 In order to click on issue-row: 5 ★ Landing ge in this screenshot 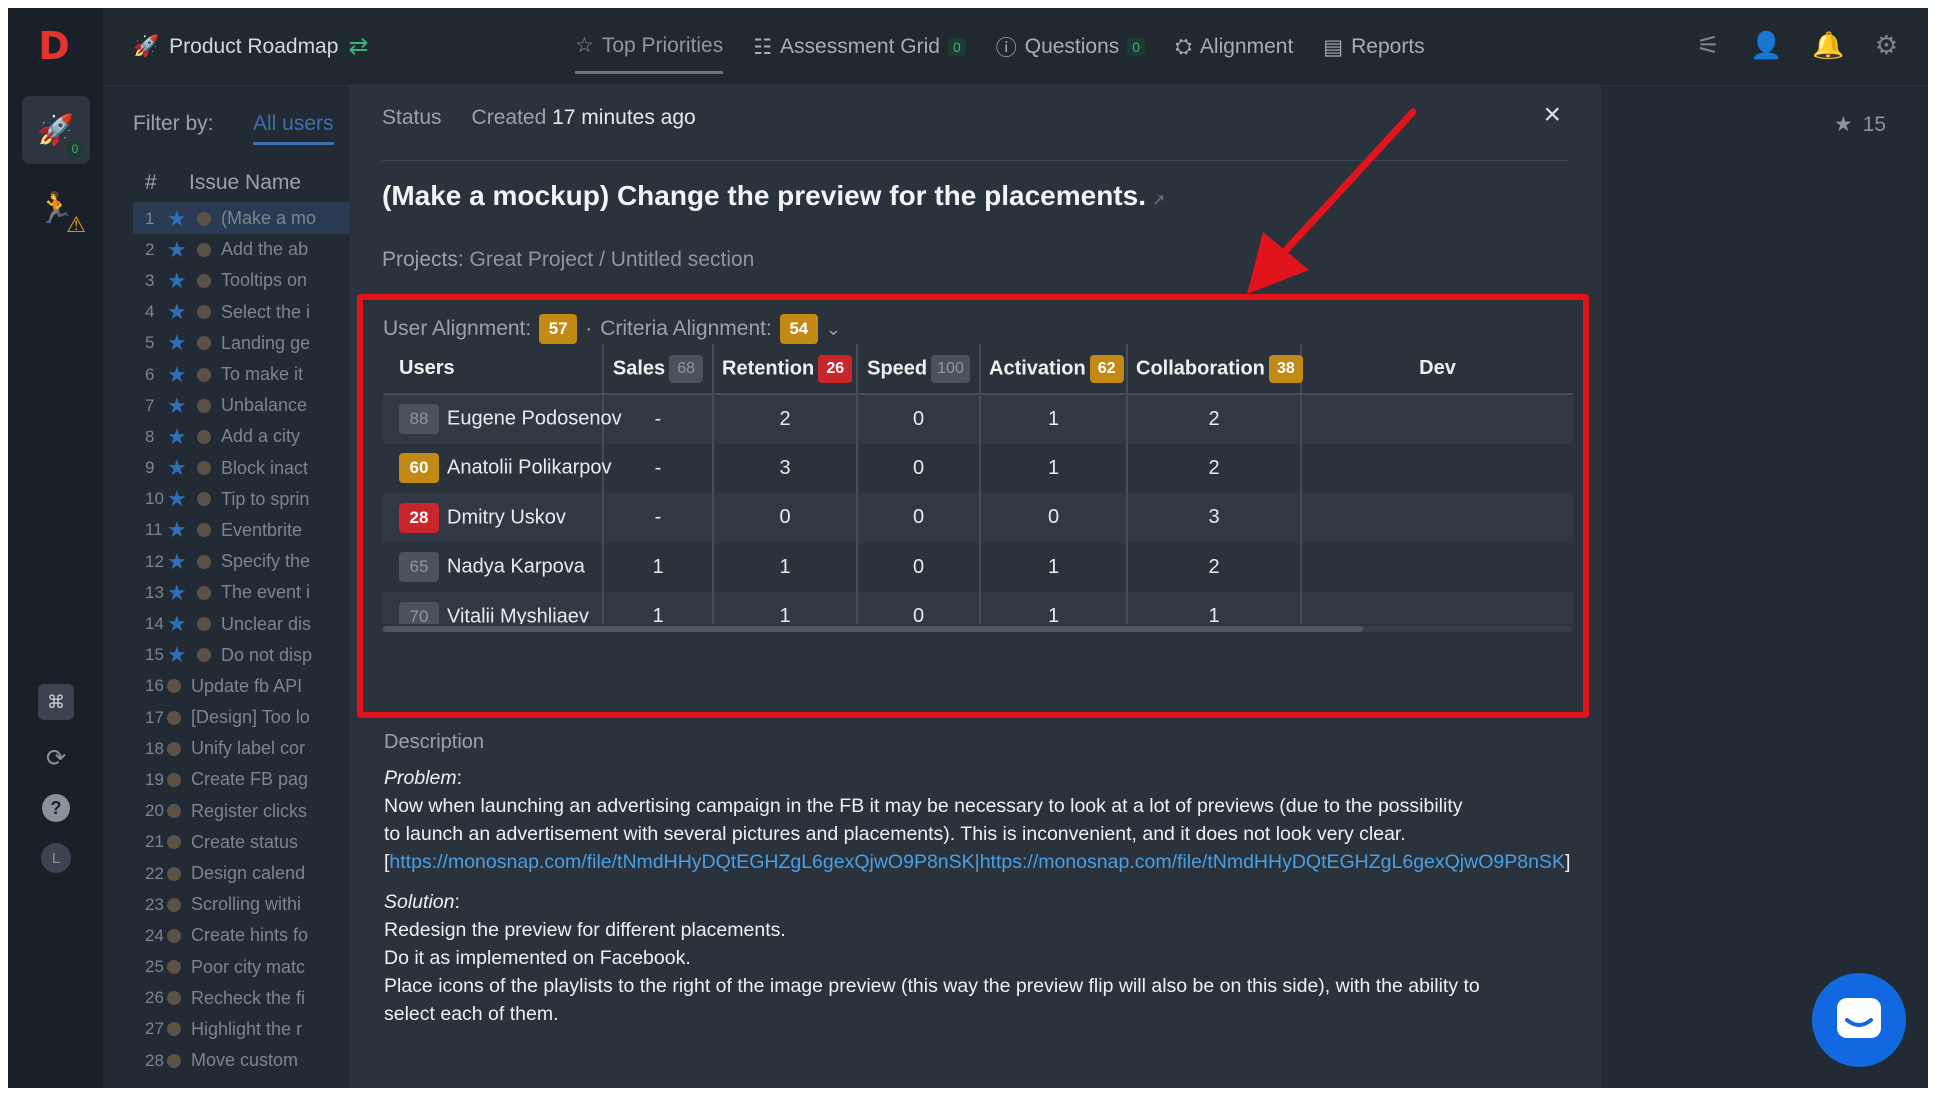, I will do `click(243, 343)`.